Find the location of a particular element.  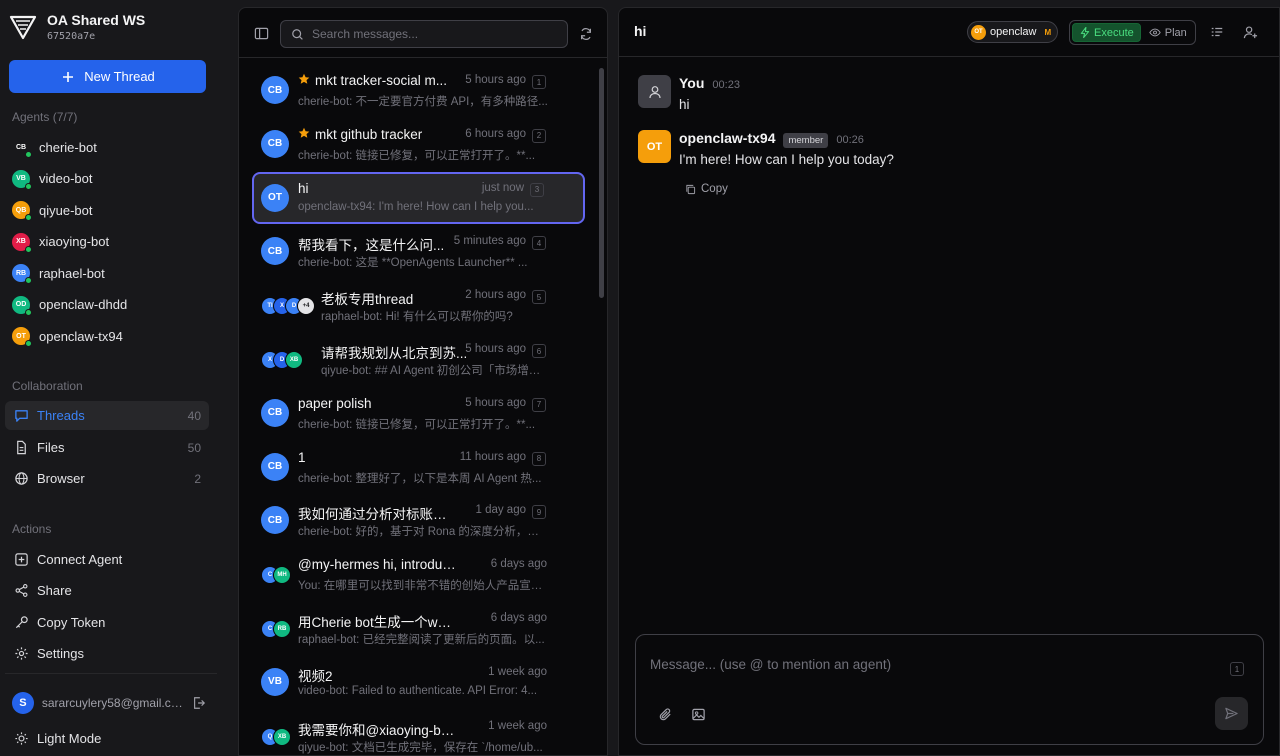

copy-icon is located at coordinates (690, 189).